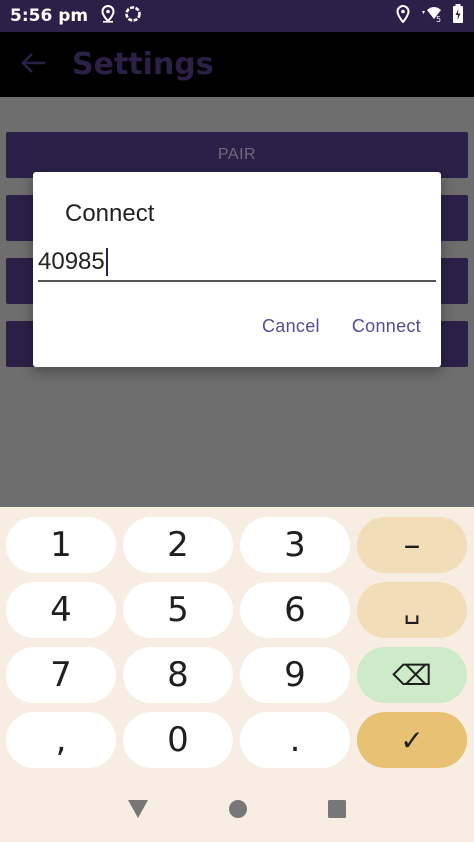  Describe the element at coordinates (295, 740) in the screenshot. I see `key-period: .` at that location.